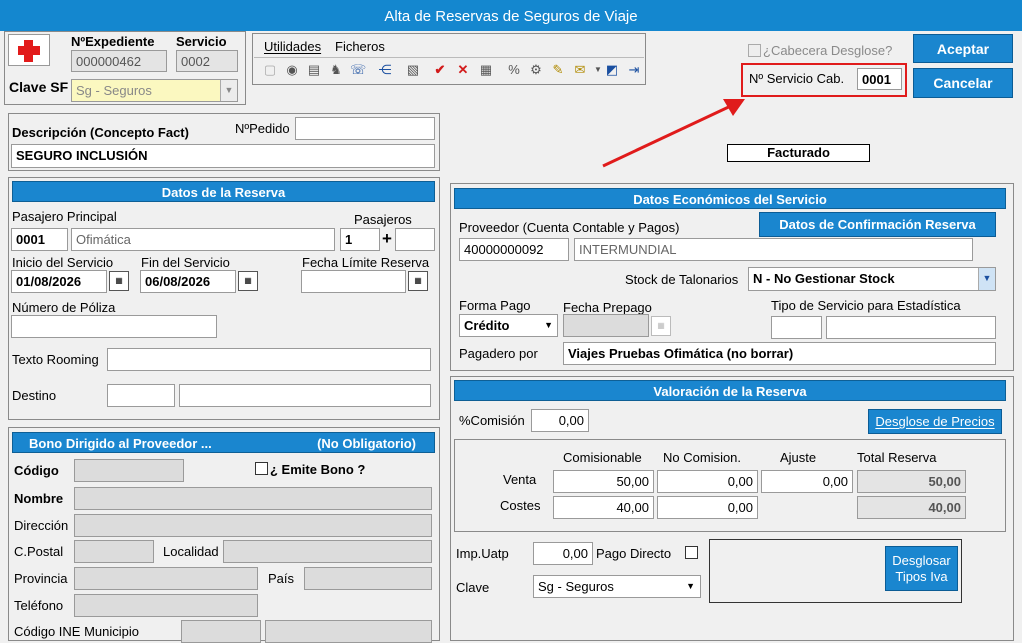 This screenshot has height=643, width=1022. What do you see at coordinates (261, 468) in the screenshot?
I see `emite-bono-checkbox` at bounding box center [261, 468].